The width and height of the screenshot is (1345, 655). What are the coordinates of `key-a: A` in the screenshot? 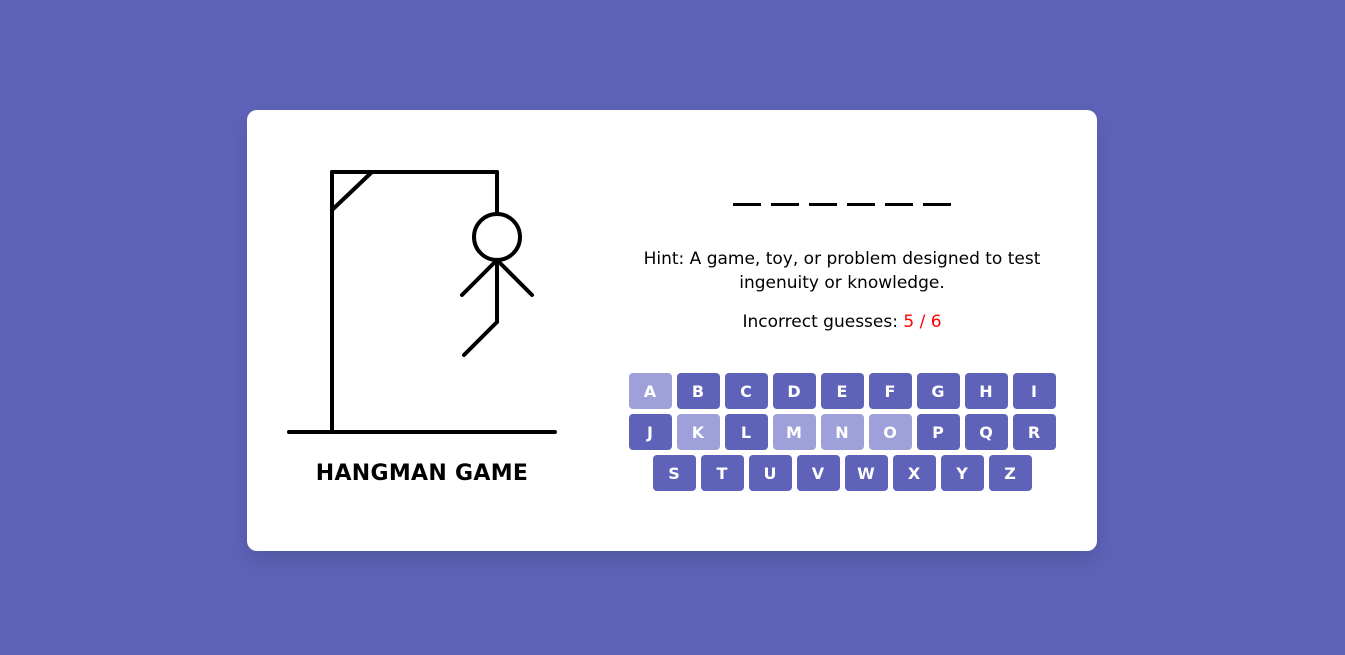 It's located at (650, 391).